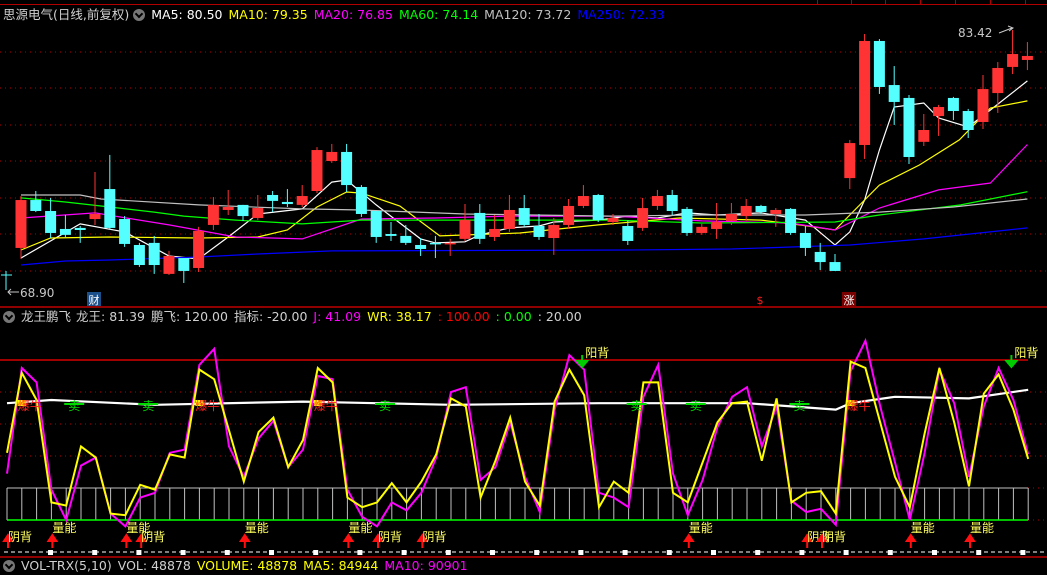 The width and height of the screenshot is (1047, 575). Describe the element at coordinates (597, 353) in the screenshot. I see `signal-yangbei: 阳背` at that location.